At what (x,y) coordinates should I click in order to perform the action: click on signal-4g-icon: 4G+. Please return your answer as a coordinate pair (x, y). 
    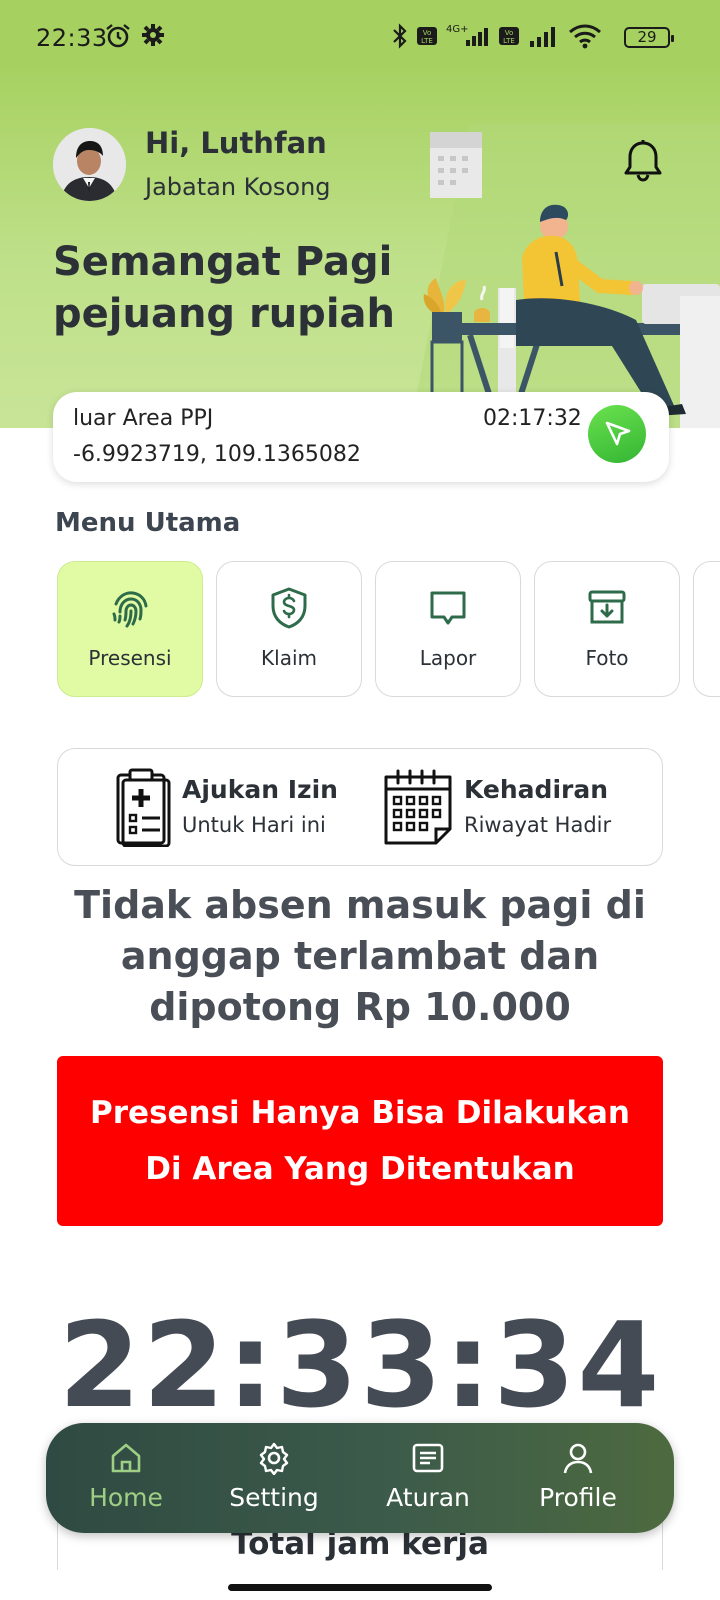
    Looking at the image, I should click on (467, 35).